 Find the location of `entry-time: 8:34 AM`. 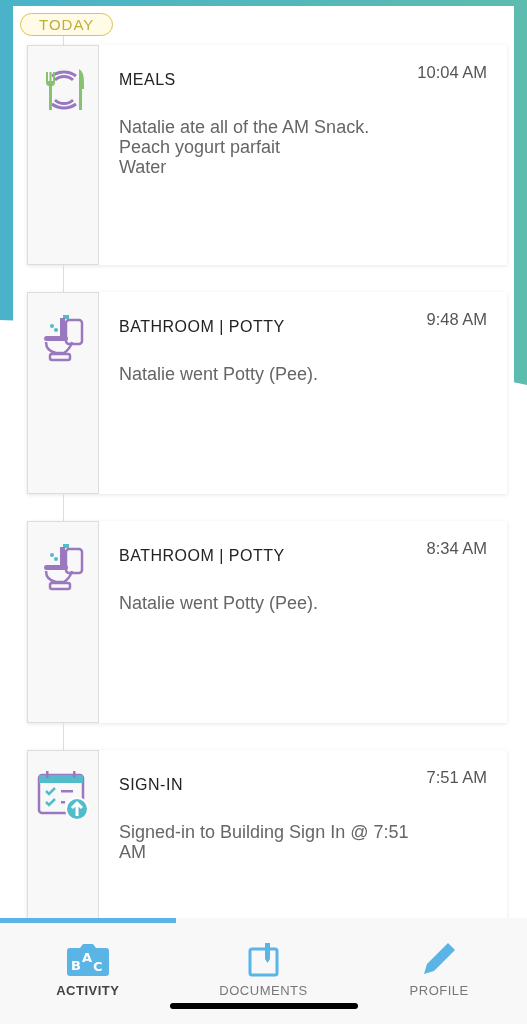

entry-time: 8:34 AM is located at coordinates (456, 548).